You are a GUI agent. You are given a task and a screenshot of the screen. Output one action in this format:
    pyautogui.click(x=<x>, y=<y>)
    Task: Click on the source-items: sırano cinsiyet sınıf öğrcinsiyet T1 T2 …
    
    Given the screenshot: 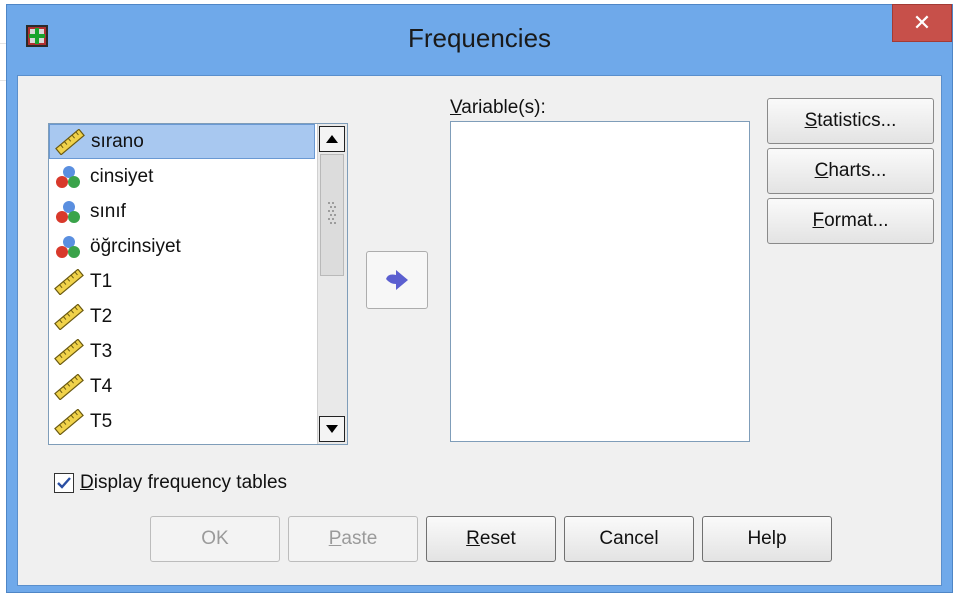 What is the action you would take?
    pyautogui.click(x=182, y=281)
    